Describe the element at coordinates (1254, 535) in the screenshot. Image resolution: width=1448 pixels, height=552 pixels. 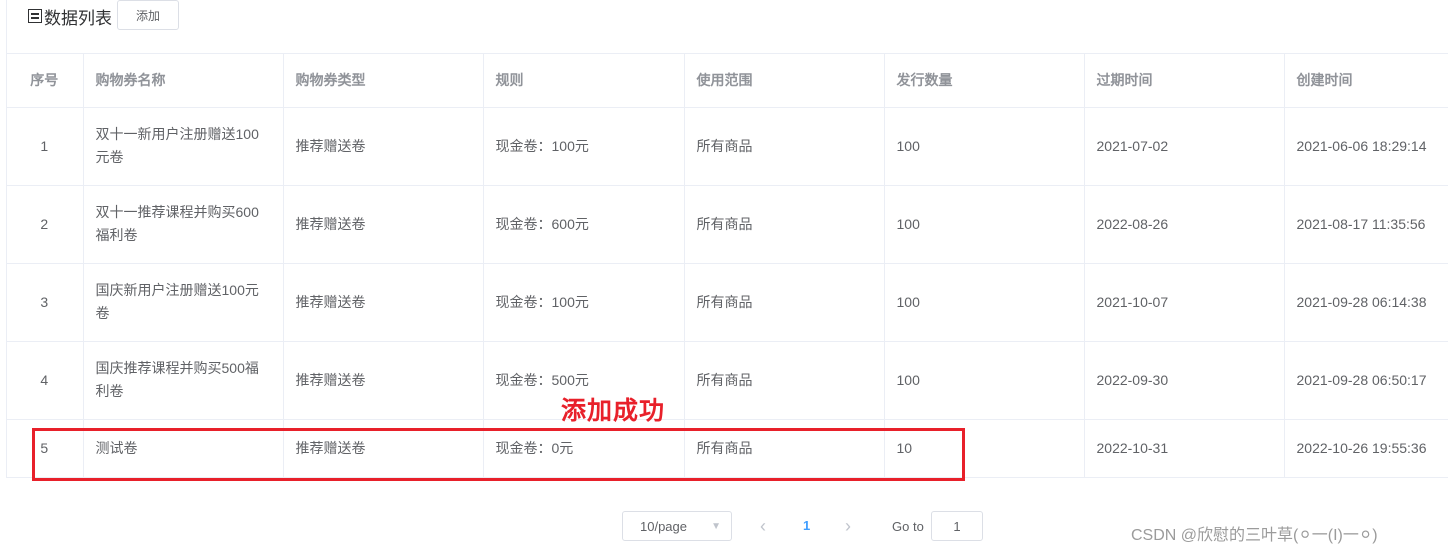
I see `watermark: CSDN @欣慰的三叶草(⚪一(I)一⚪)` at that location.